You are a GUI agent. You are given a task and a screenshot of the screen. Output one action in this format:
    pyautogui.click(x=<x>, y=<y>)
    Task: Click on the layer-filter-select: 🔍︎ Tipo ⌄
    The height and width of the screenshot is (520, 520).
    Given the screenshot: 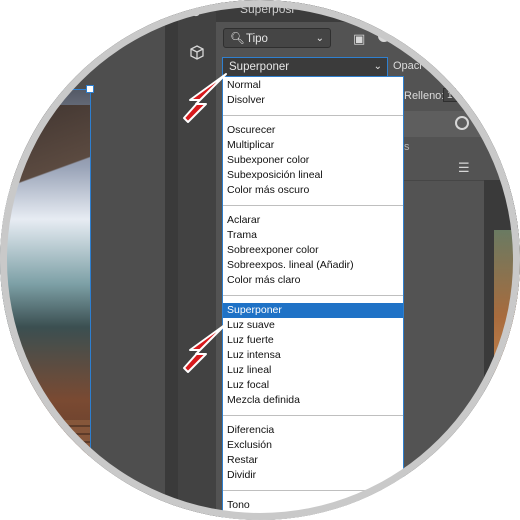 What is the action you would take?
    pyautogui.click(x=277, y=38)
    